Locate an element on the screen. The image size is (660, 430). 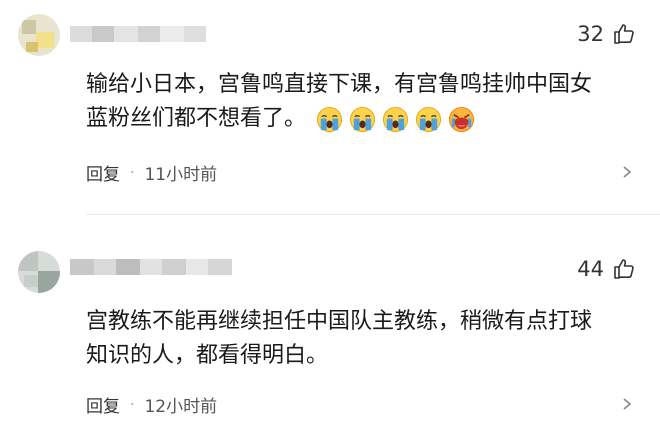
emoji-group is located at coordinates (395, 119).